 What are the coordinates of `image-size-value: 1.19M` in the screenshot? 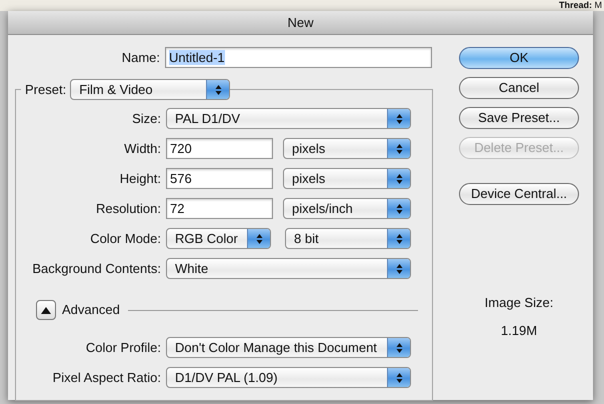 It's located at (519, 331).